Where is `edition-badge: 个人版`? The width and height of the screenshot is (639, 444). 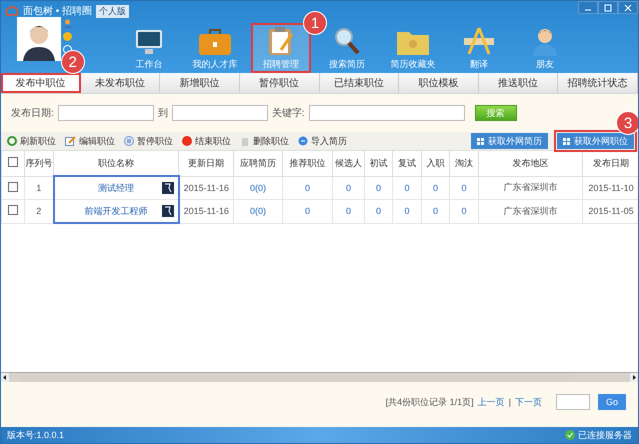
edition-badge: 个人版 is located at coordinates (113, 11).